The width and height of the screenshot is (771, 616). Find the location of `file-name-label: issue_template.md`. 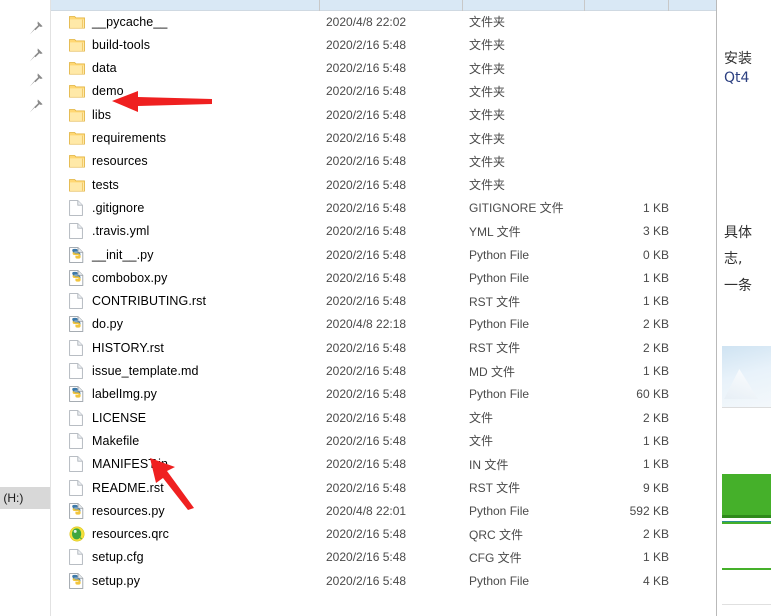

file-name-label: issue_template.md is located at coordinates (145, 371).